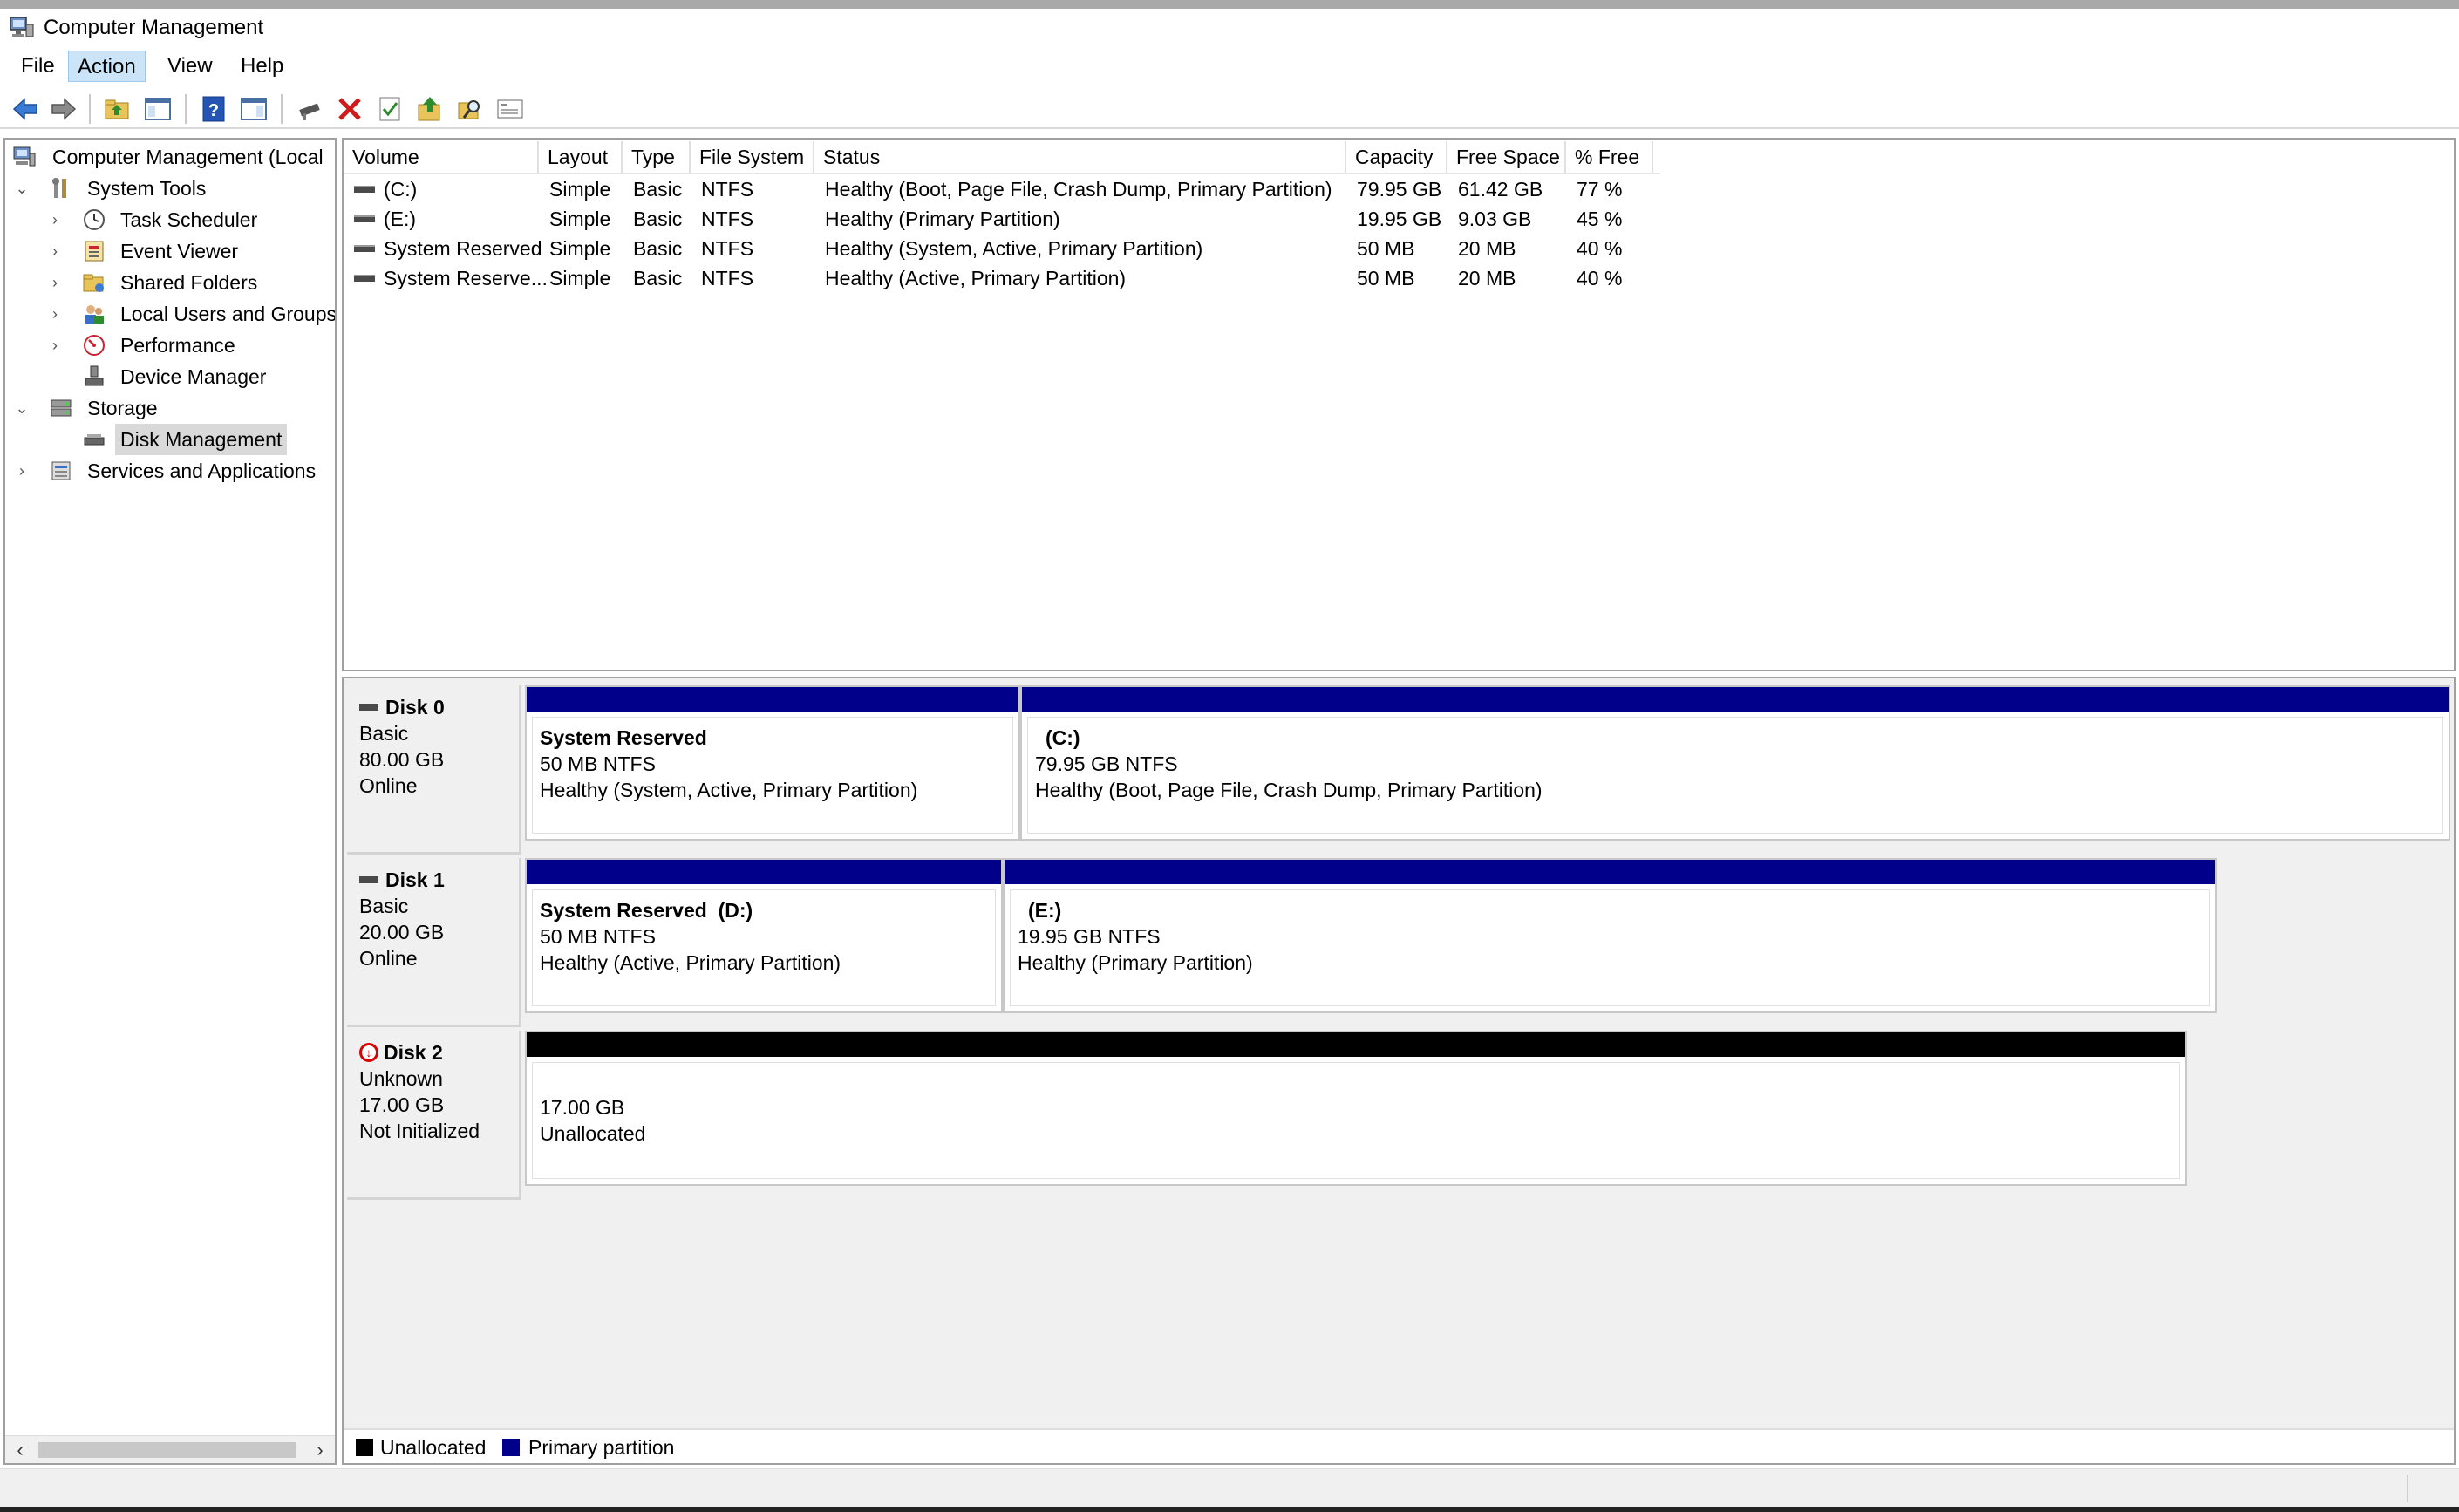 The image size is (2459, 1512). I want to click on scroll-left-icon: ‹, so click(20, 1449).